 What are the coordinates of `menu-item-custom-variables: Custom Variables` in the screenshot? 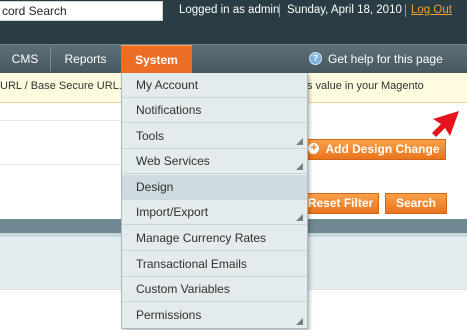 It's located at (214, 289).